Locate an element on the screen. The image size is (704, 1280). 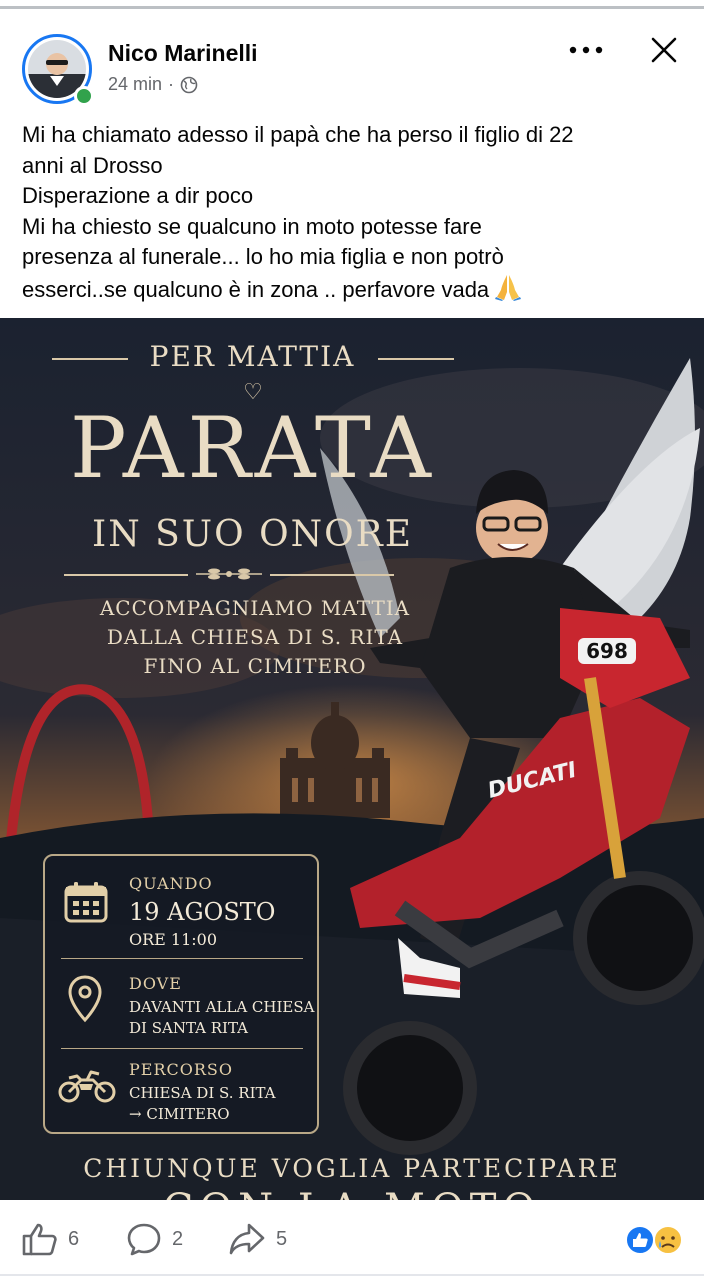
close-button is located at coordinates (664, 50).